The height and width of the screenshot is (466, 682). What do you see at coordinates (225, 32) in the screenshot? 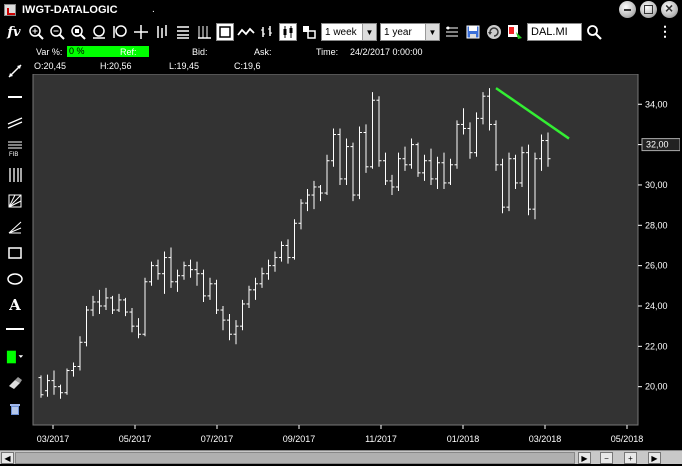
I see `box-icon` at bounding box center [225, 32].